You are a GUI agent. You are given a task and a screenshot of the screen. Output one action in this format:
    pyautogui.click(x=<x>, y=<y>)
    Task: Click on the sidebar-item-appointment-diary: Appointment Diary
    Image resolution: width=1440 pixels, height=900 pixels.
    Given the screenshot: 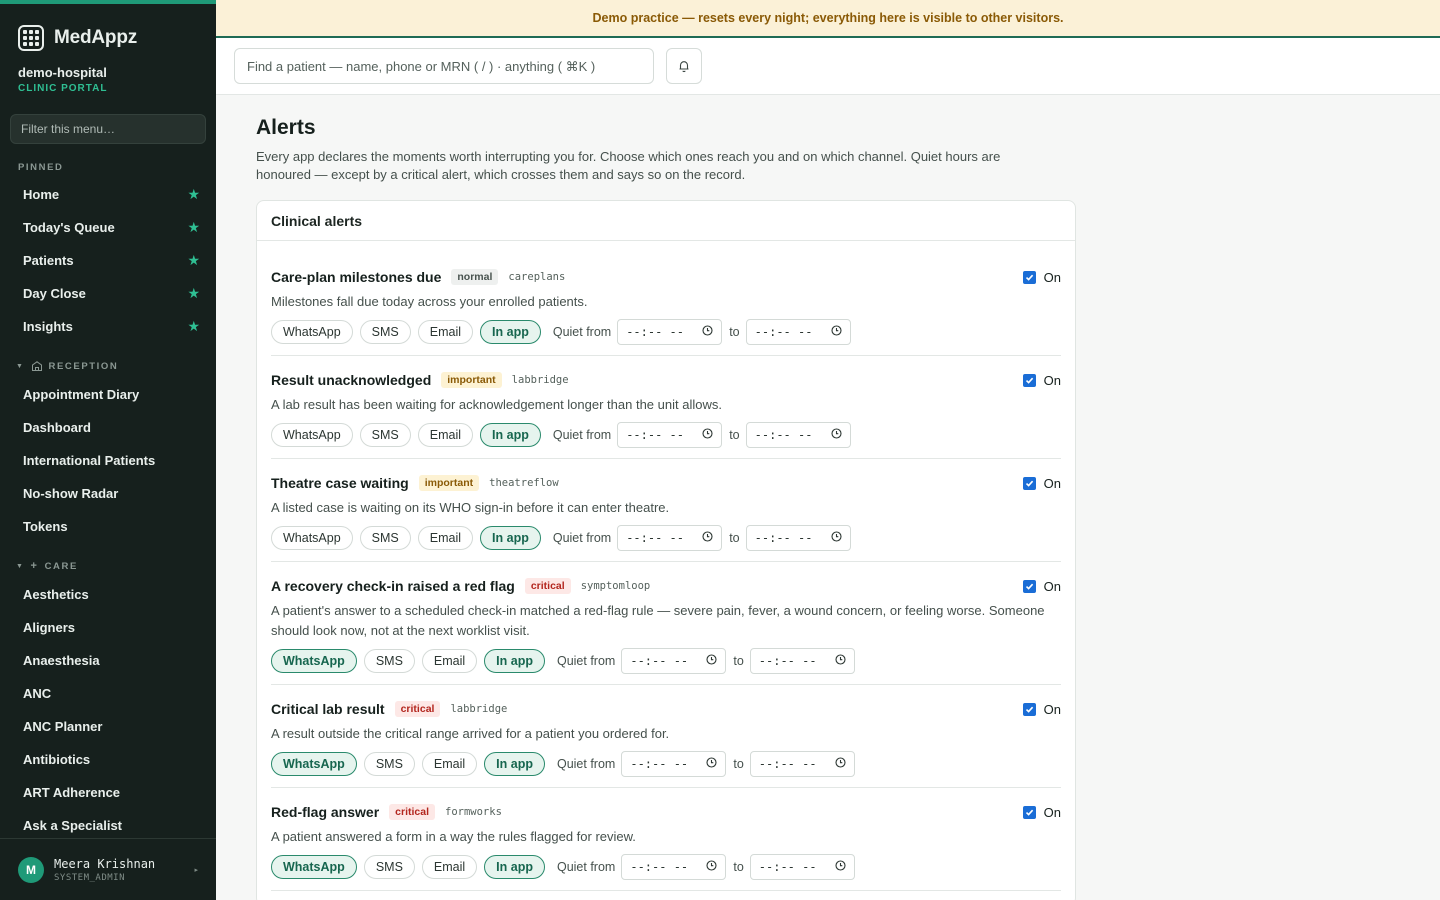 What is the action you would take?
    pyautogui.click(x=108, y=394)
    